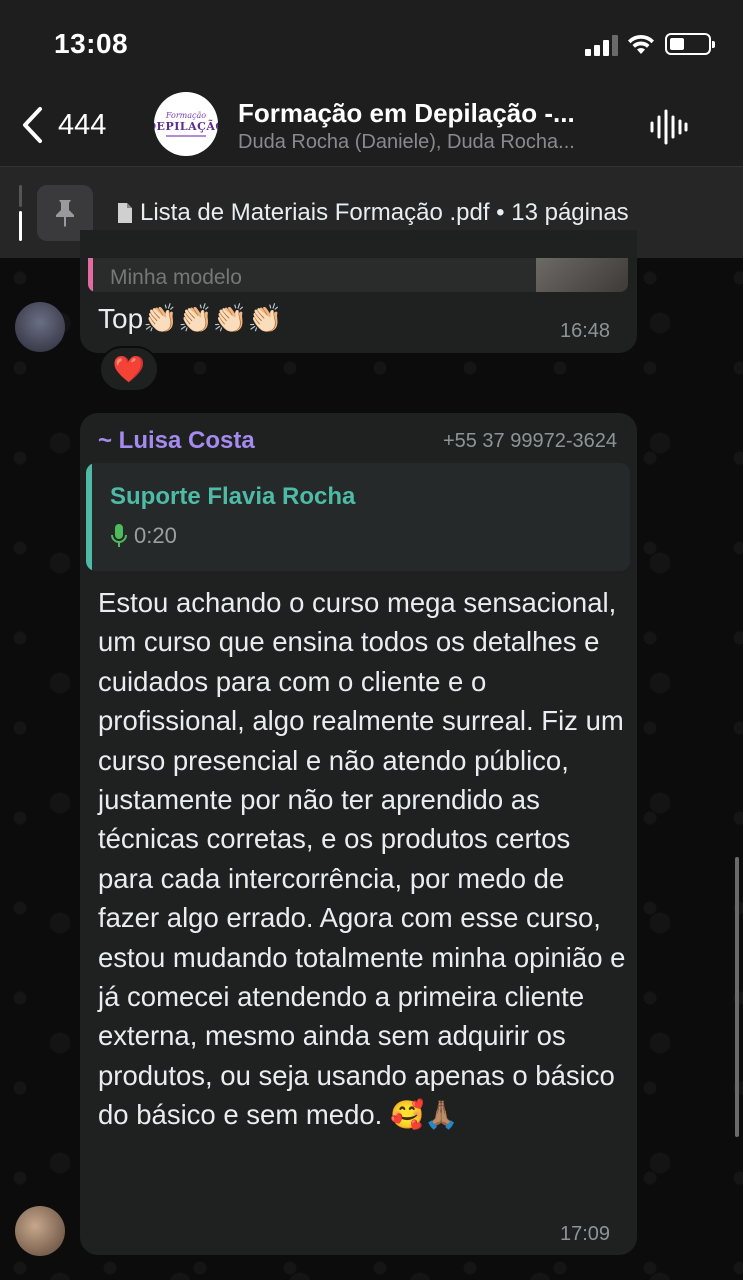 This screenshot has height=1280, width=743. What do you see at coordinates (668, 127) in the screenshot?
I see `voice-chat-icon` at bounding box center [668, 127].